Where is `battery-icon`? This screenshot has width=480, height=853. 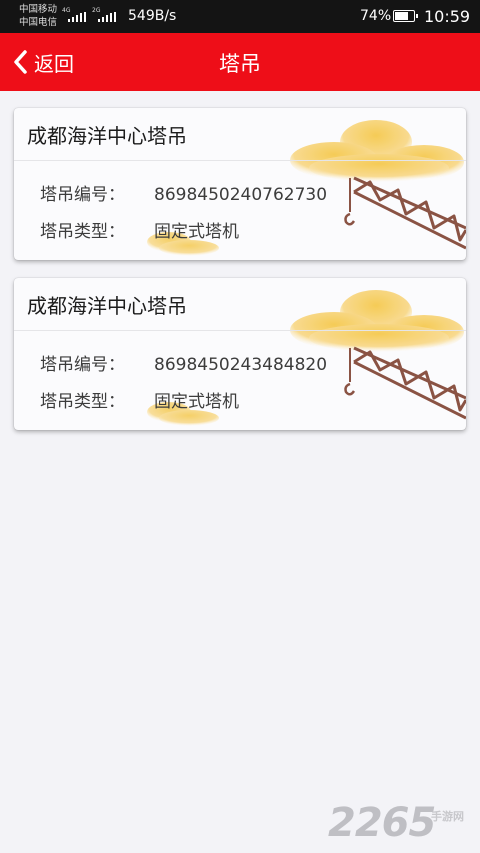
battery-icon is located at coordinates (405, 16).